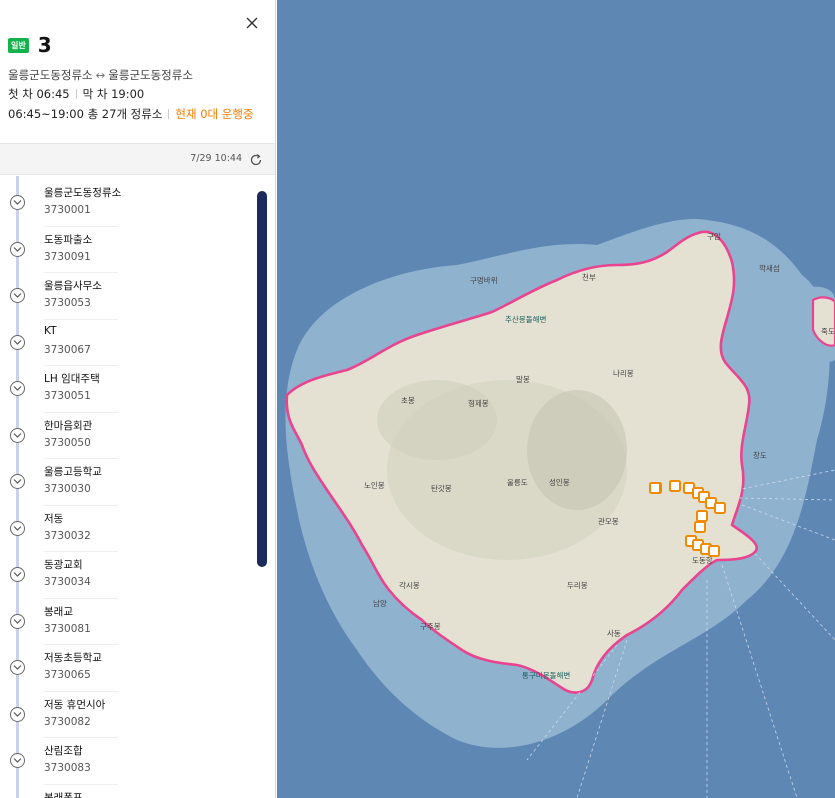  I want to click on stop-item: KT 3730067, so click(128, 343).